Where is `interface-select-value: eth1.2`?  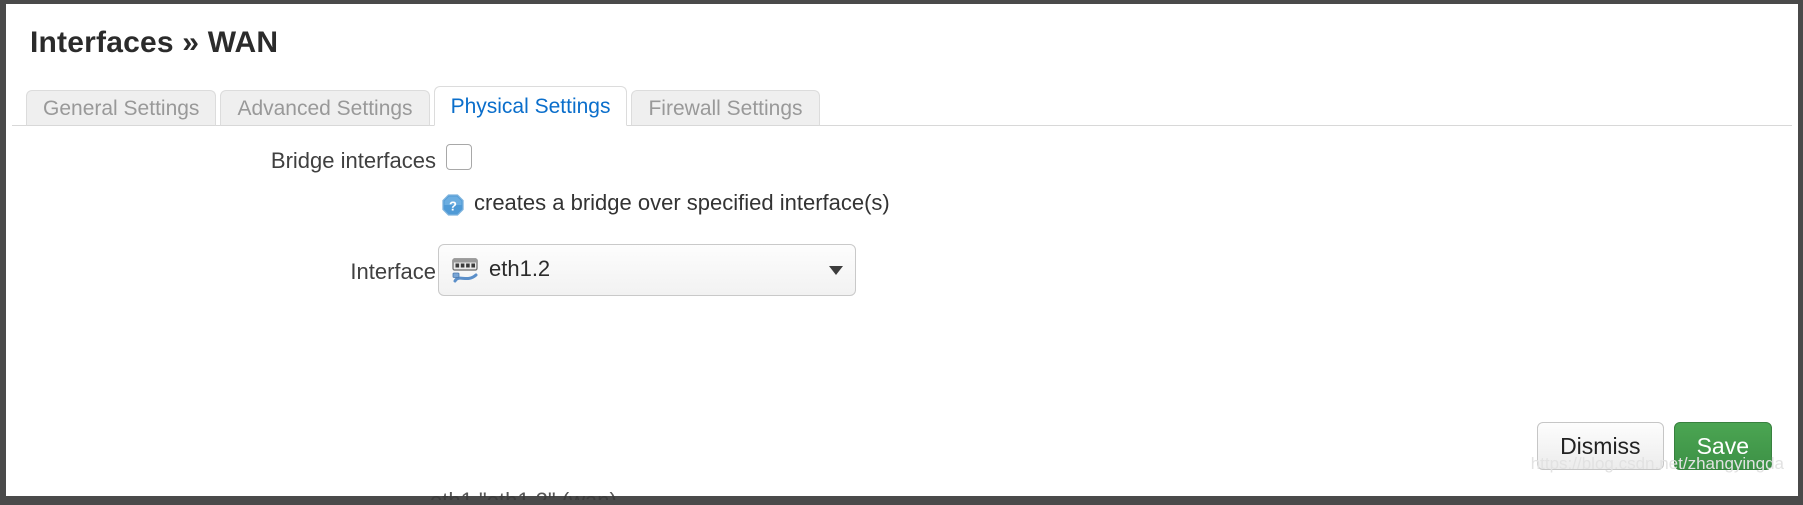 interface-select-value: eth1.2 is located at coordinates (520, 268).